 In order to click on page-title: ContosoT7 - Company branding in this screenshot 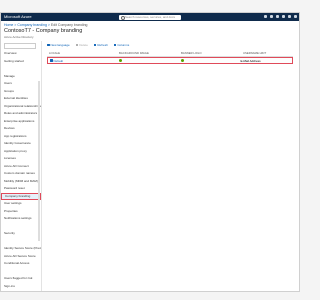, I will do `click(43, 31)`.